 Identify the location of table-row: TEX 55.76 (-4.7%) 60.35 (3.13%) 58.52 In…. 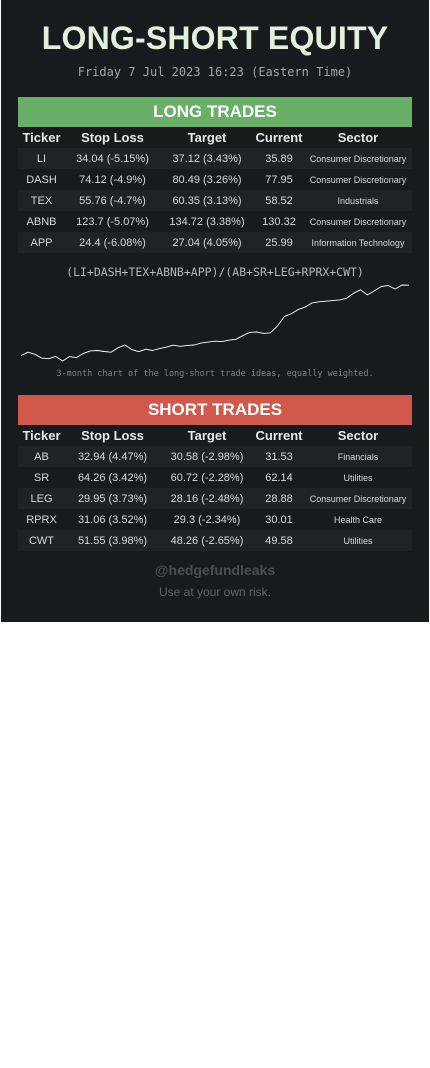
(215, 200).